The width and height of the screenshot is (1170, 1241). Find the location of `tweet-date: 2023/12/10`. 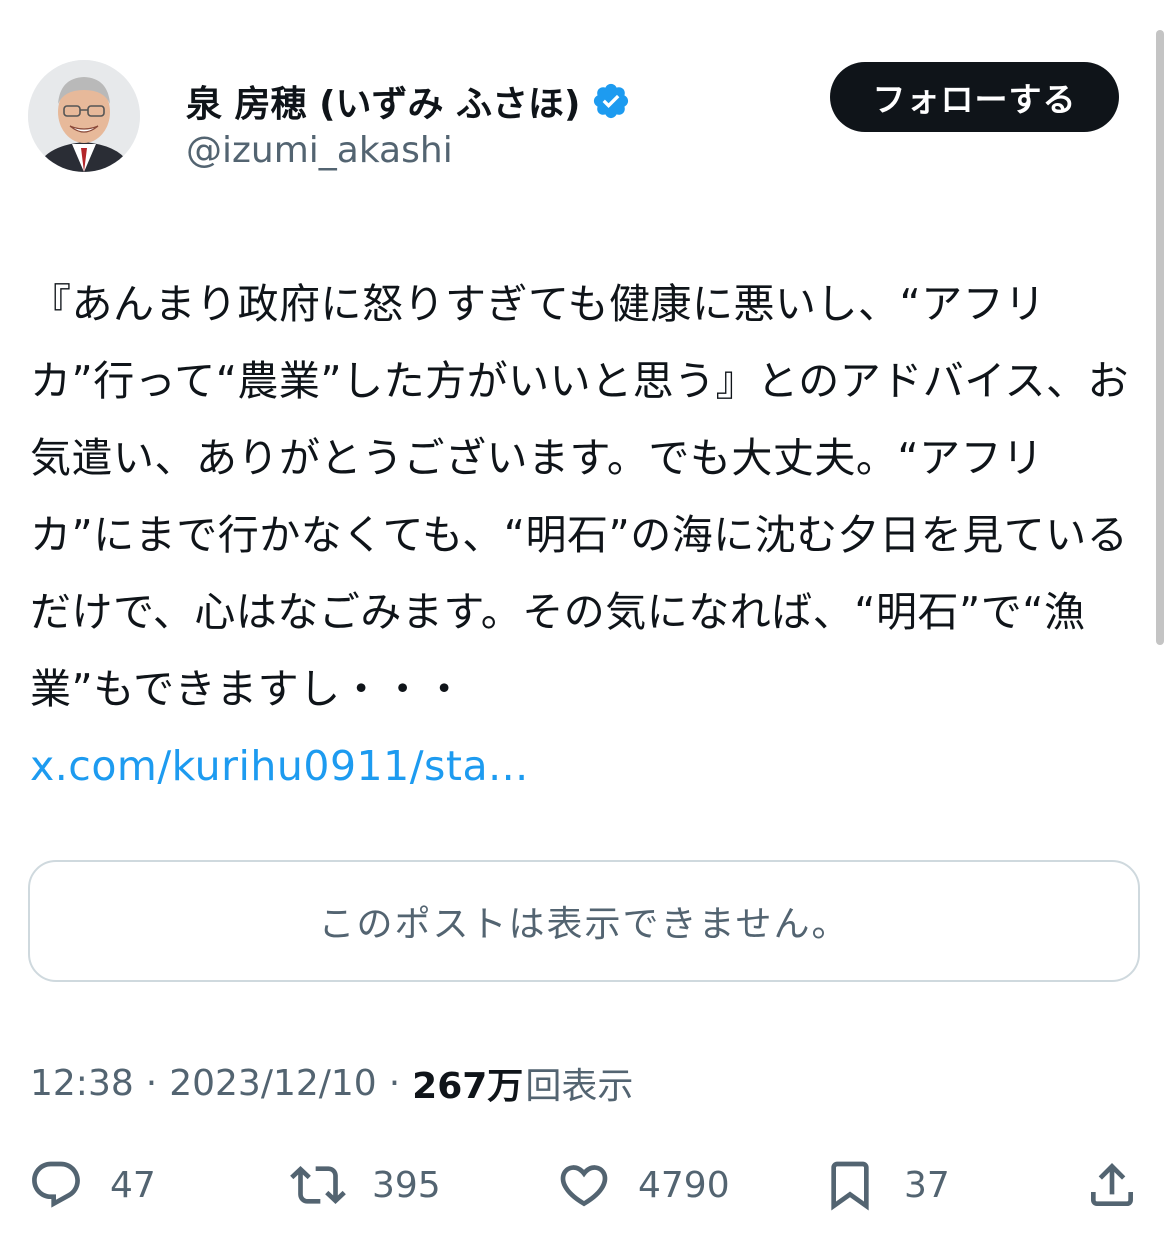

tweet-date: 2023/12/10 is located at coordinates (273, 1083).